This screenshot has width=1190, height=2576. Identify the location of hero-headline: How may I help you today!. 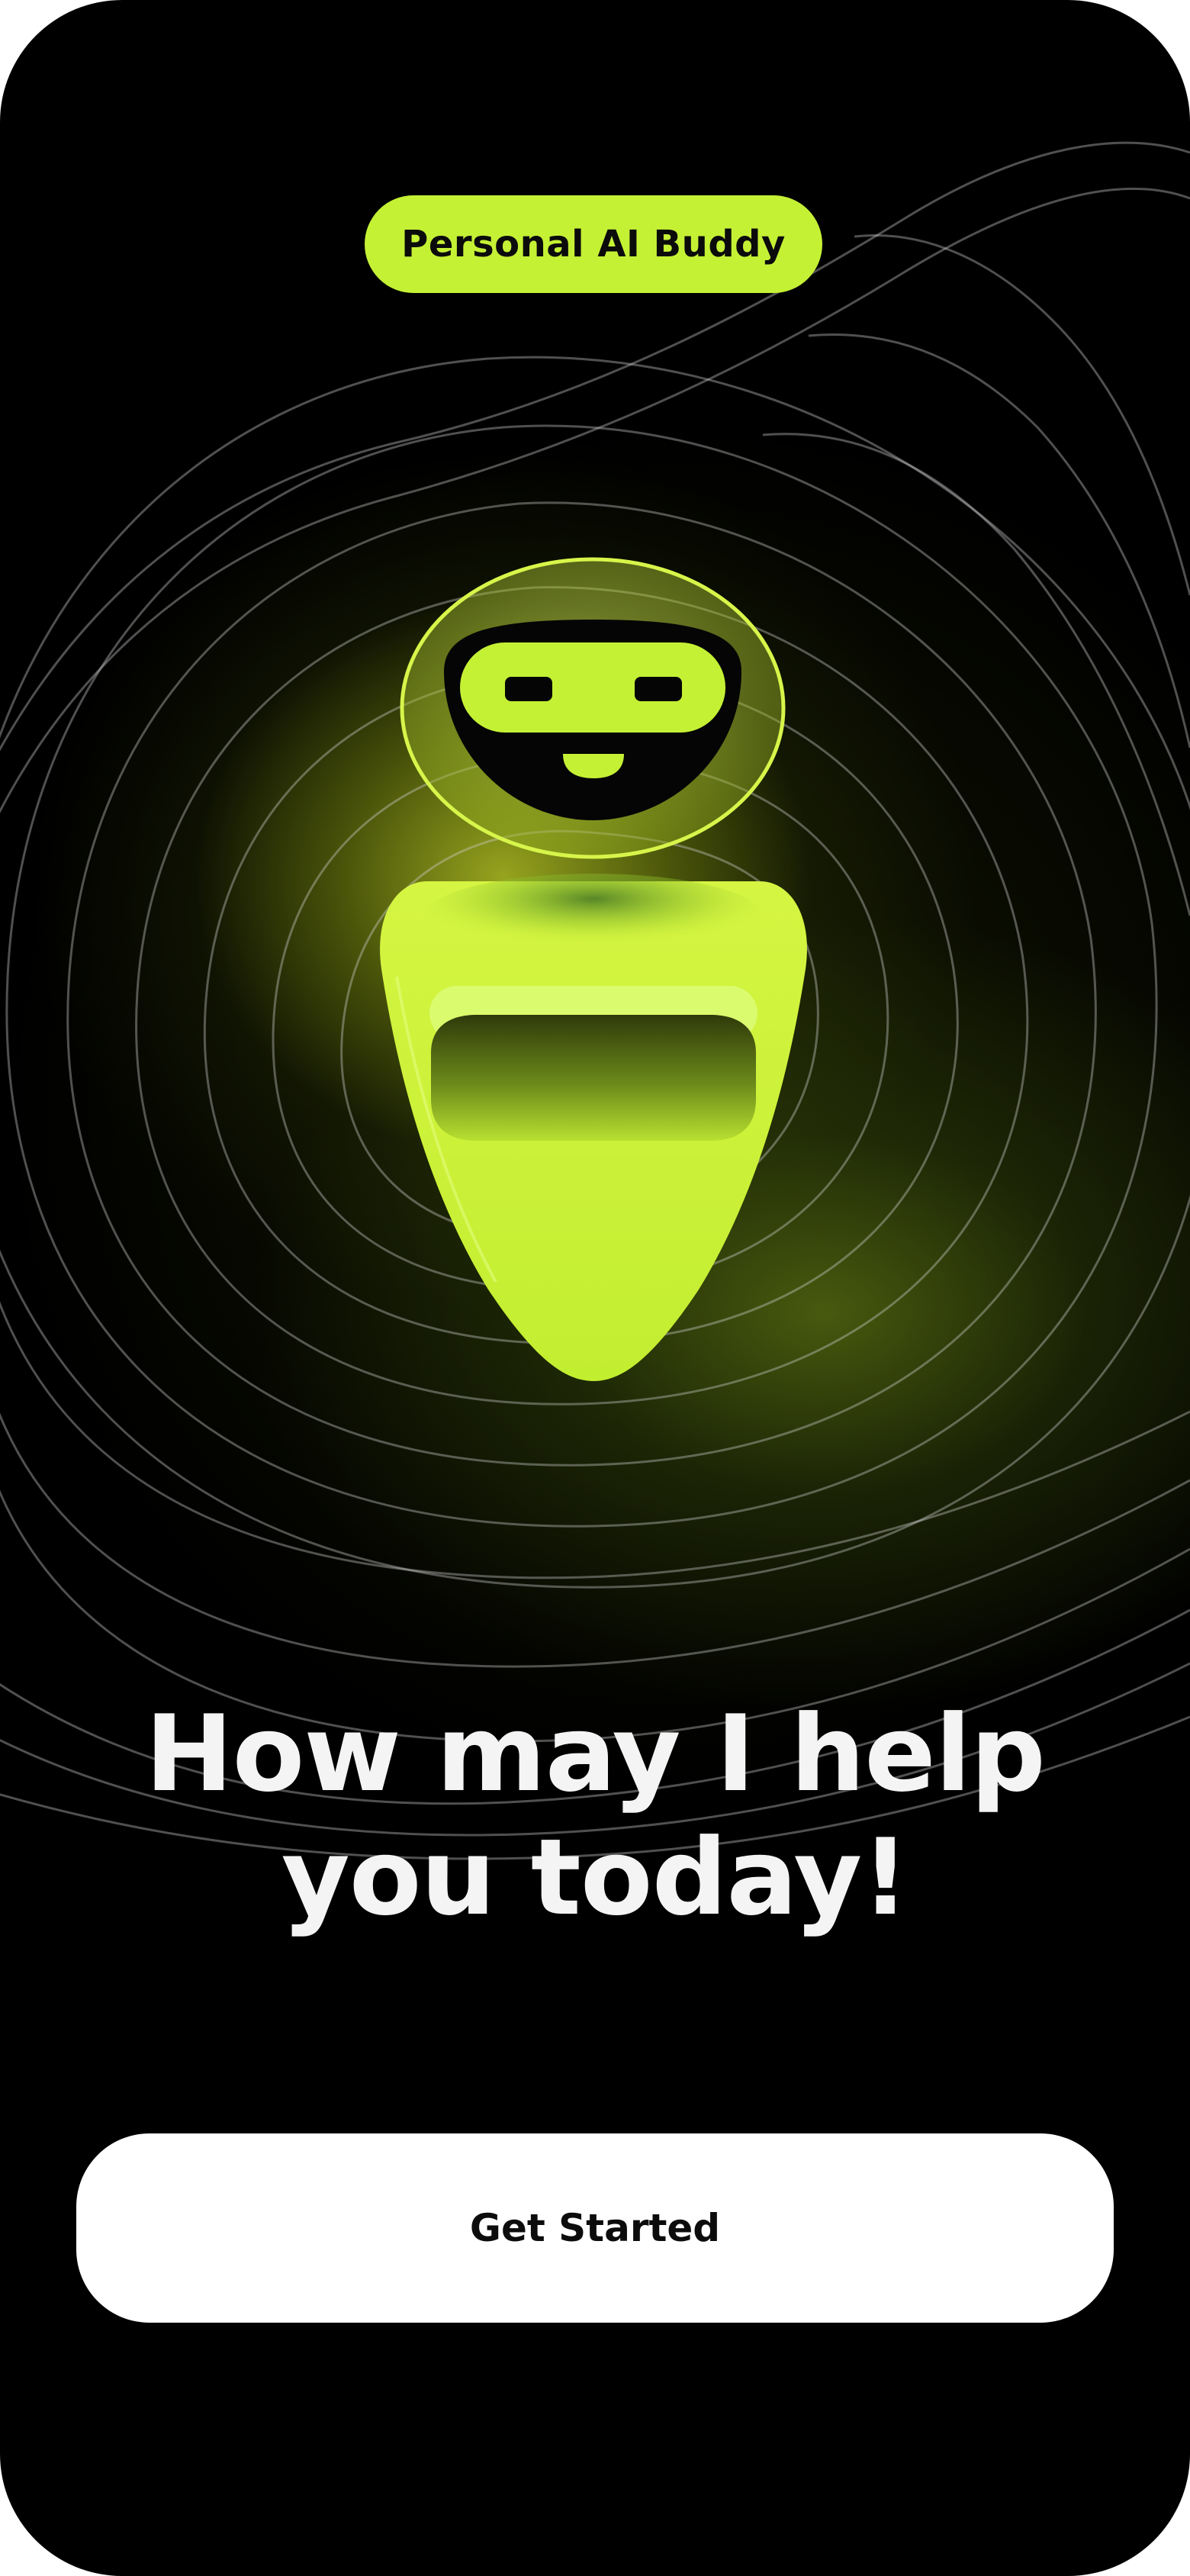
(595, 1816).